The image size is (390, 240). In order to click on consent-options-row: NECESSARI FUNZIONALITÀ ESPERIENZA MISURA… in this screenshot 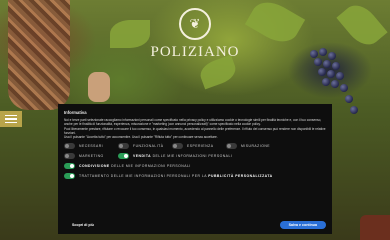, I will do `click(195, 146)`.